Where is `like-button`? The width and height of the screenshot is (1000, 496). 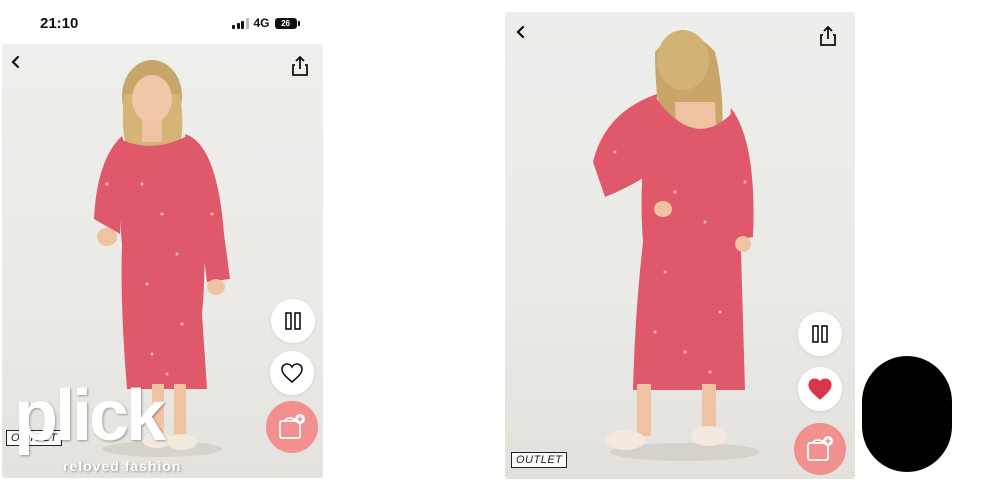 like-button is located at coordinates (292, 373).